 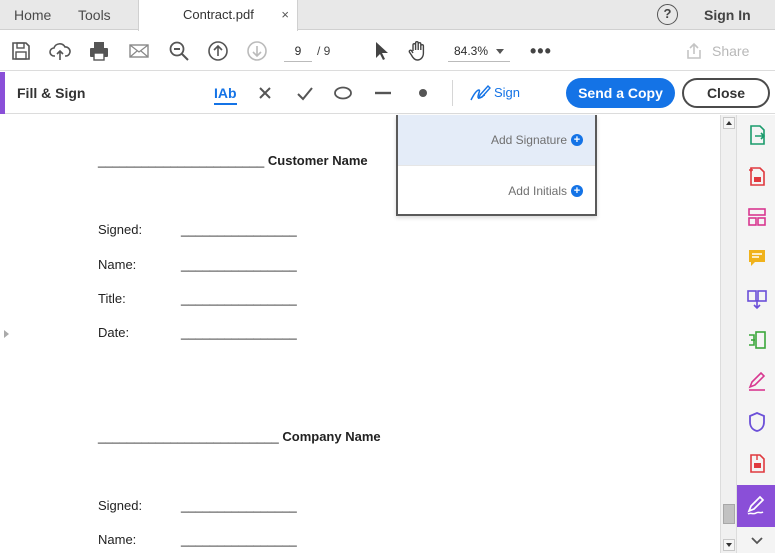 What do you see at coordinates (383, 93) in the screenshot?
I see `line-icon` at bounding box center [383, 93].